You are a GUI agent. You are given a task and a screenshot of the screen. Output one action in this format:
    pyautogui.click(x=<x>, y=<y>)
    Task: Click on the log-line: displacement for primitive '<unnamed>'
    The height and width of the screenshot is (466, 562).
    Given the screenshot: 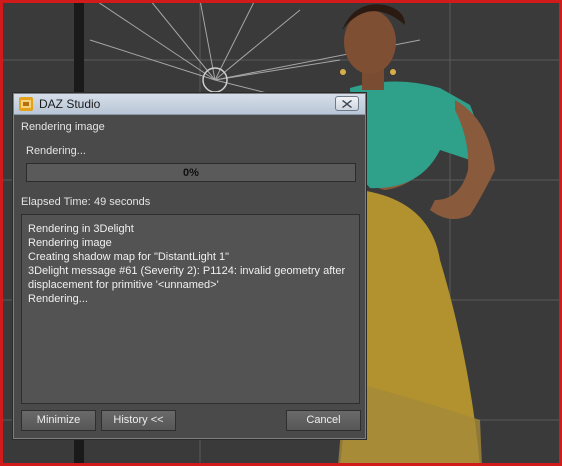 What is the action you would take?
    pyautogui.click(x=123, y=285)
    